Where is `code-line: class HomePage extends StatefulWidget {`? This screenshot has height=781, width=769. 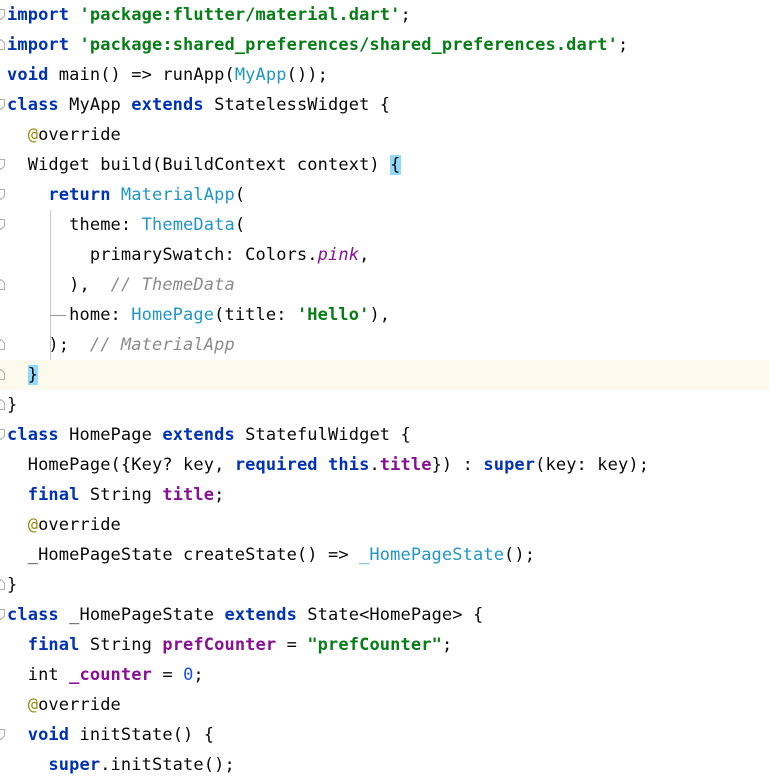 code-line: class HomePage extends StatefulWidget { is located at coordinates (384, 435).